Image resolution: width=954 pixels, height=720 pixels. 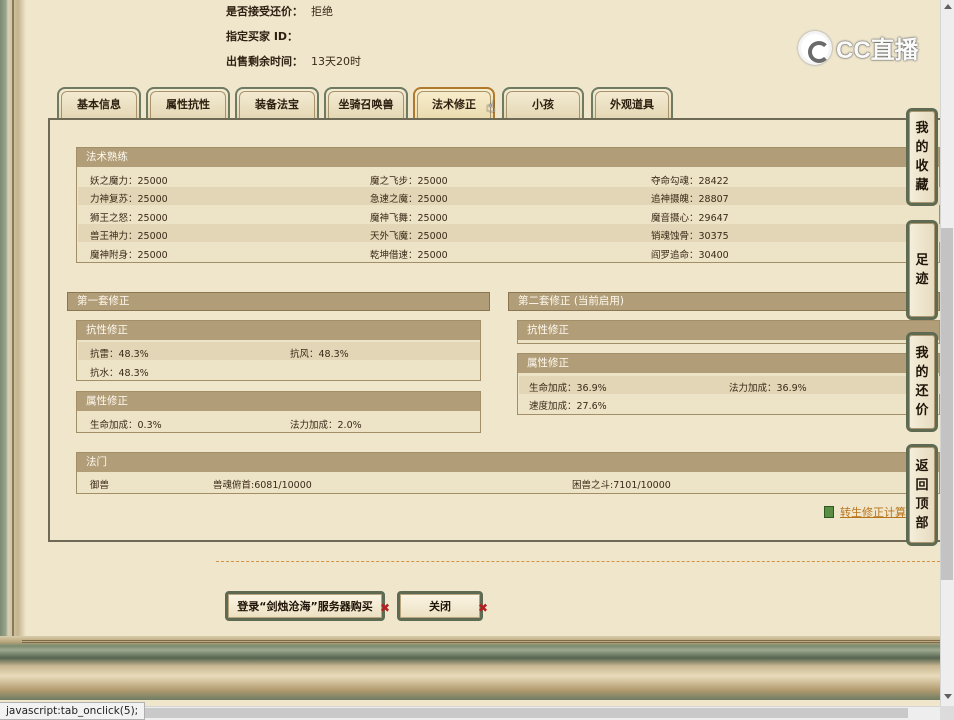 What do you see at coordinates (409, 218) in the screenshot?
I see `skill-cell: 魔神飞舞：25000` at bounding box center [409, 218].